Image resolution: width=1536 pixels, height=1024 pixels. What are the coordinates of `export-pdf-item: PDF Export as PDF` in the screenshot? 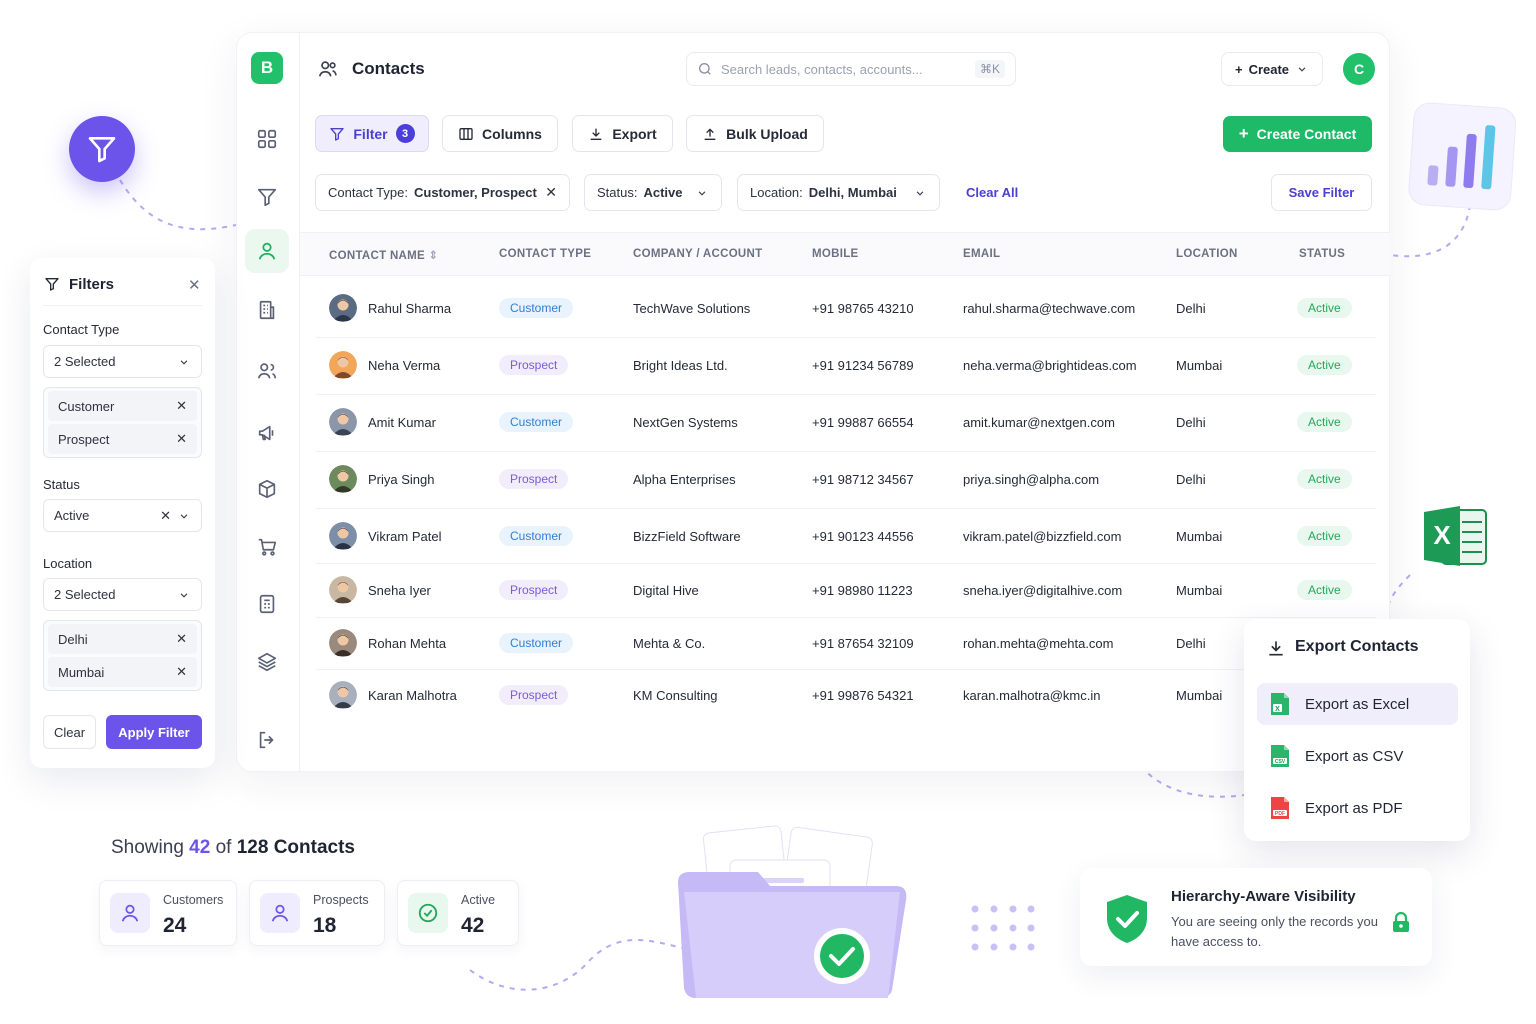 It's located at (1357, 808).